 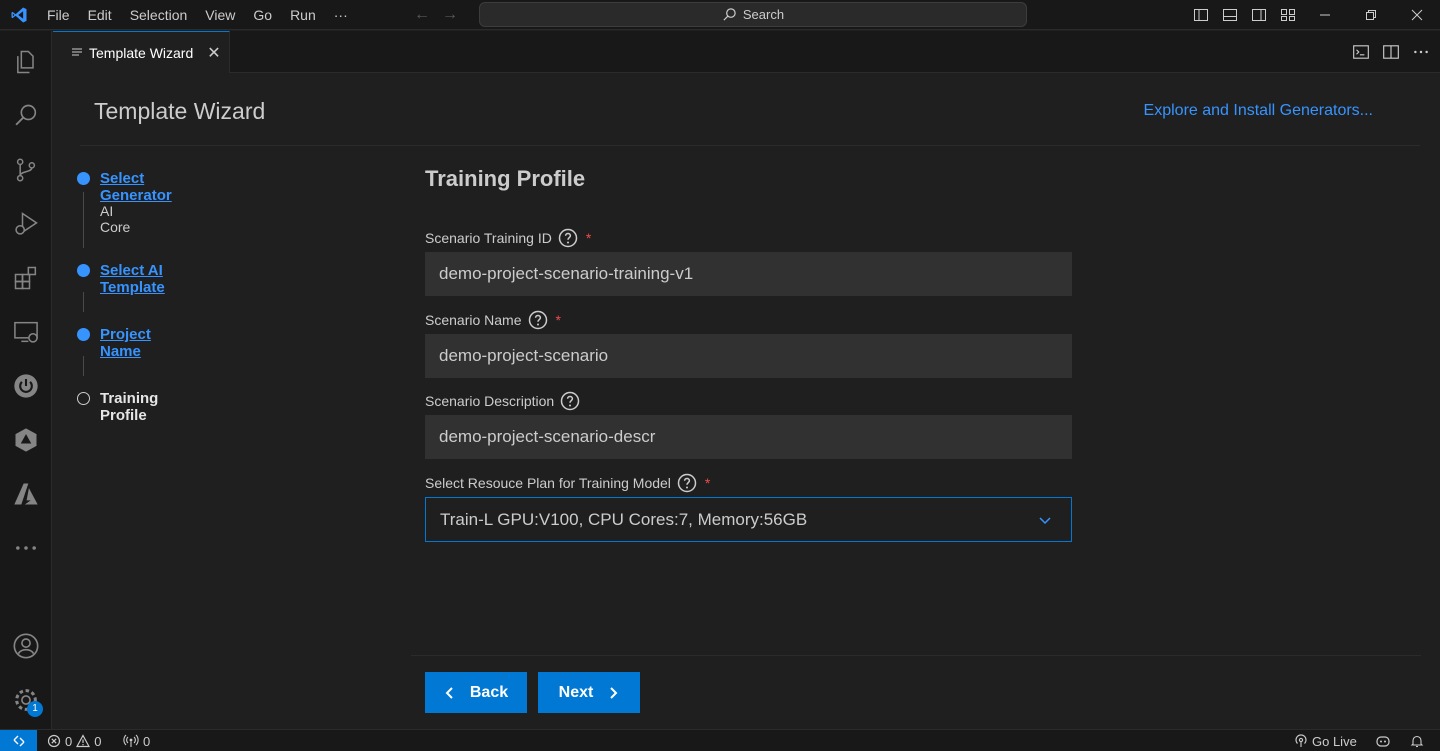 What do you see at coordinates (763, 14) in the screenshot?
I see `search-label: Search` at bounding box center [763, 14].